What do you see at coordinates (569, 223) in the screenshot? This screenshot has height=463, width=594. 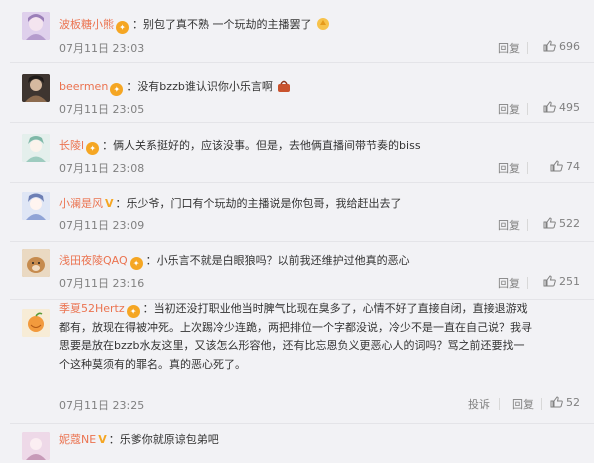 I see `like-count: 522` at bounding box center [569, 223].